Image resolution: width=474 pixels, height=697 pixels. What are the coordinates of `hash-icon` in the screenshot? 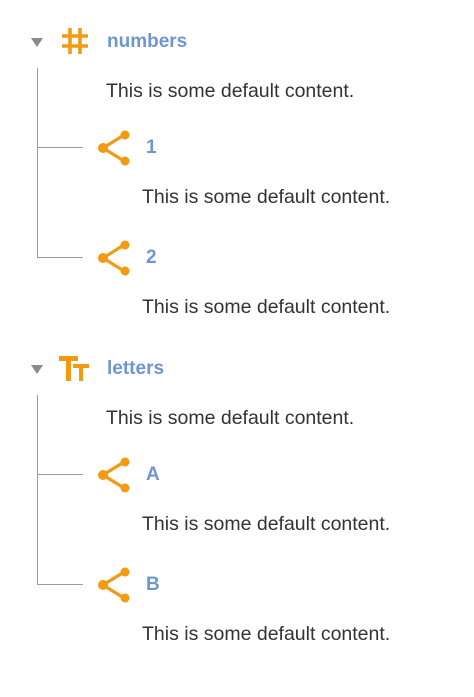 It's located at (75, 41).